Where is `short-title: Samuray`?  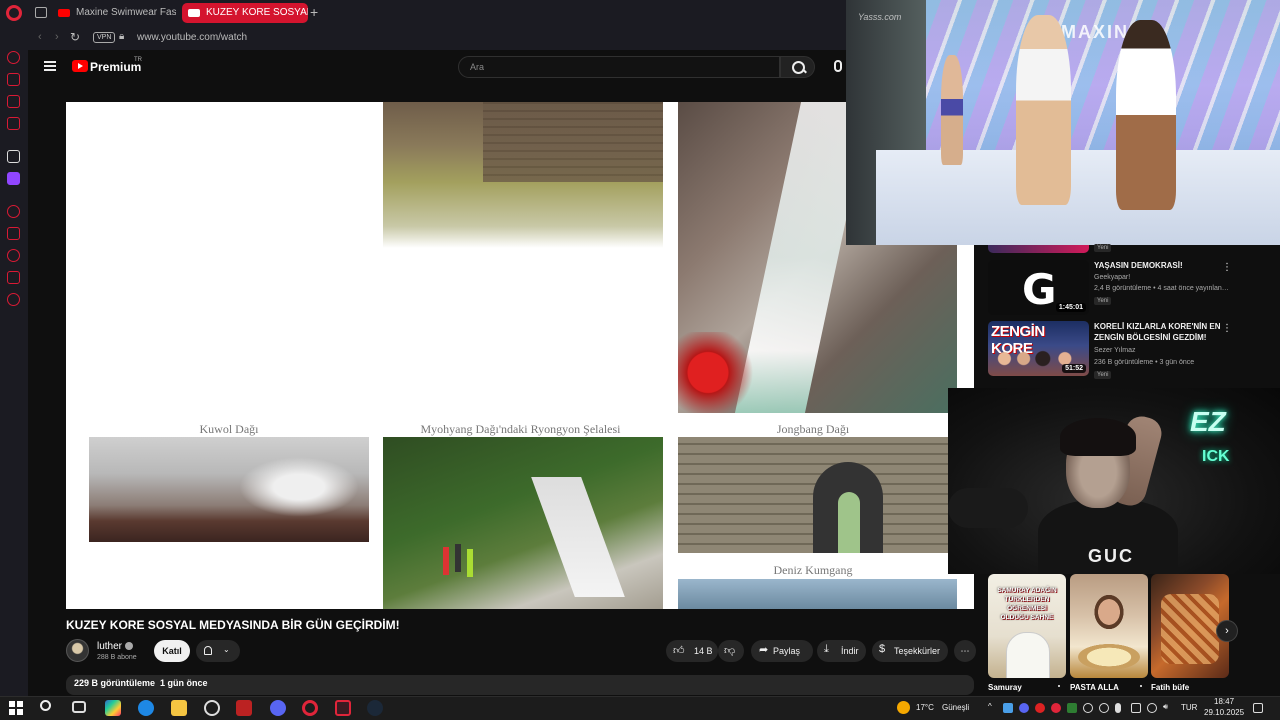 short-title: Samuray is located at coordinates (1005, 687).